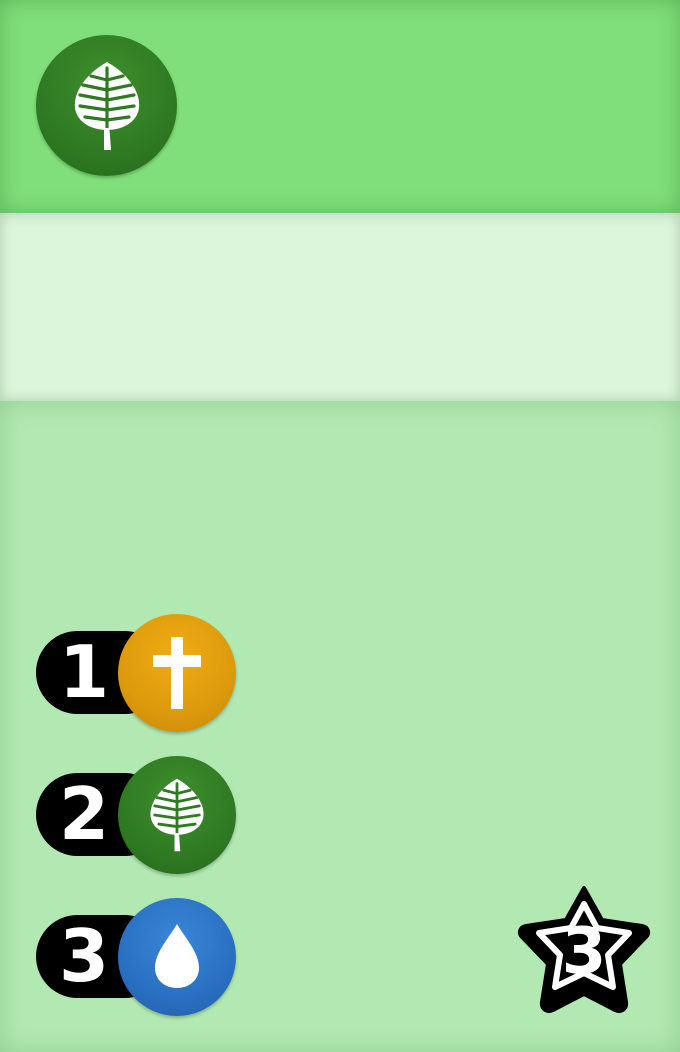 Image resolution: width=680 pixels, height=1052 pixels. I want to click on step-row-1: 1, so click(136, 673).